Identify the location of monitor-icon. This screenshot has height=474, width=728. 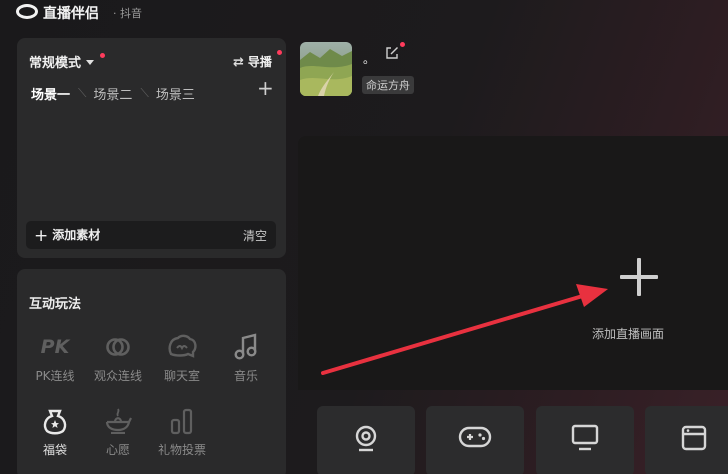
(585, 437).